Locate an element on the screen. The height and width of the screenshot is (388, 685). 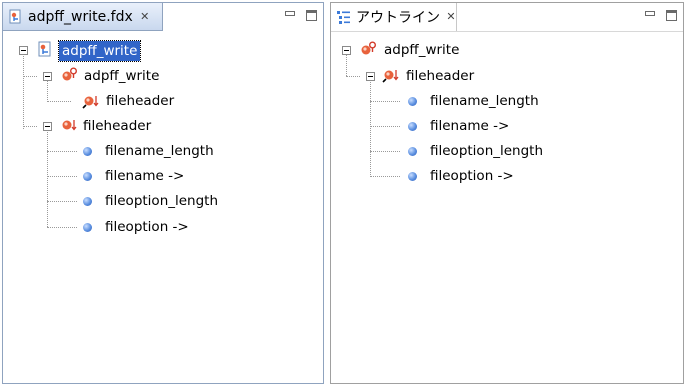
editor-tab: adpff_write.fdx ✕ is located at coordinates (83, 17).